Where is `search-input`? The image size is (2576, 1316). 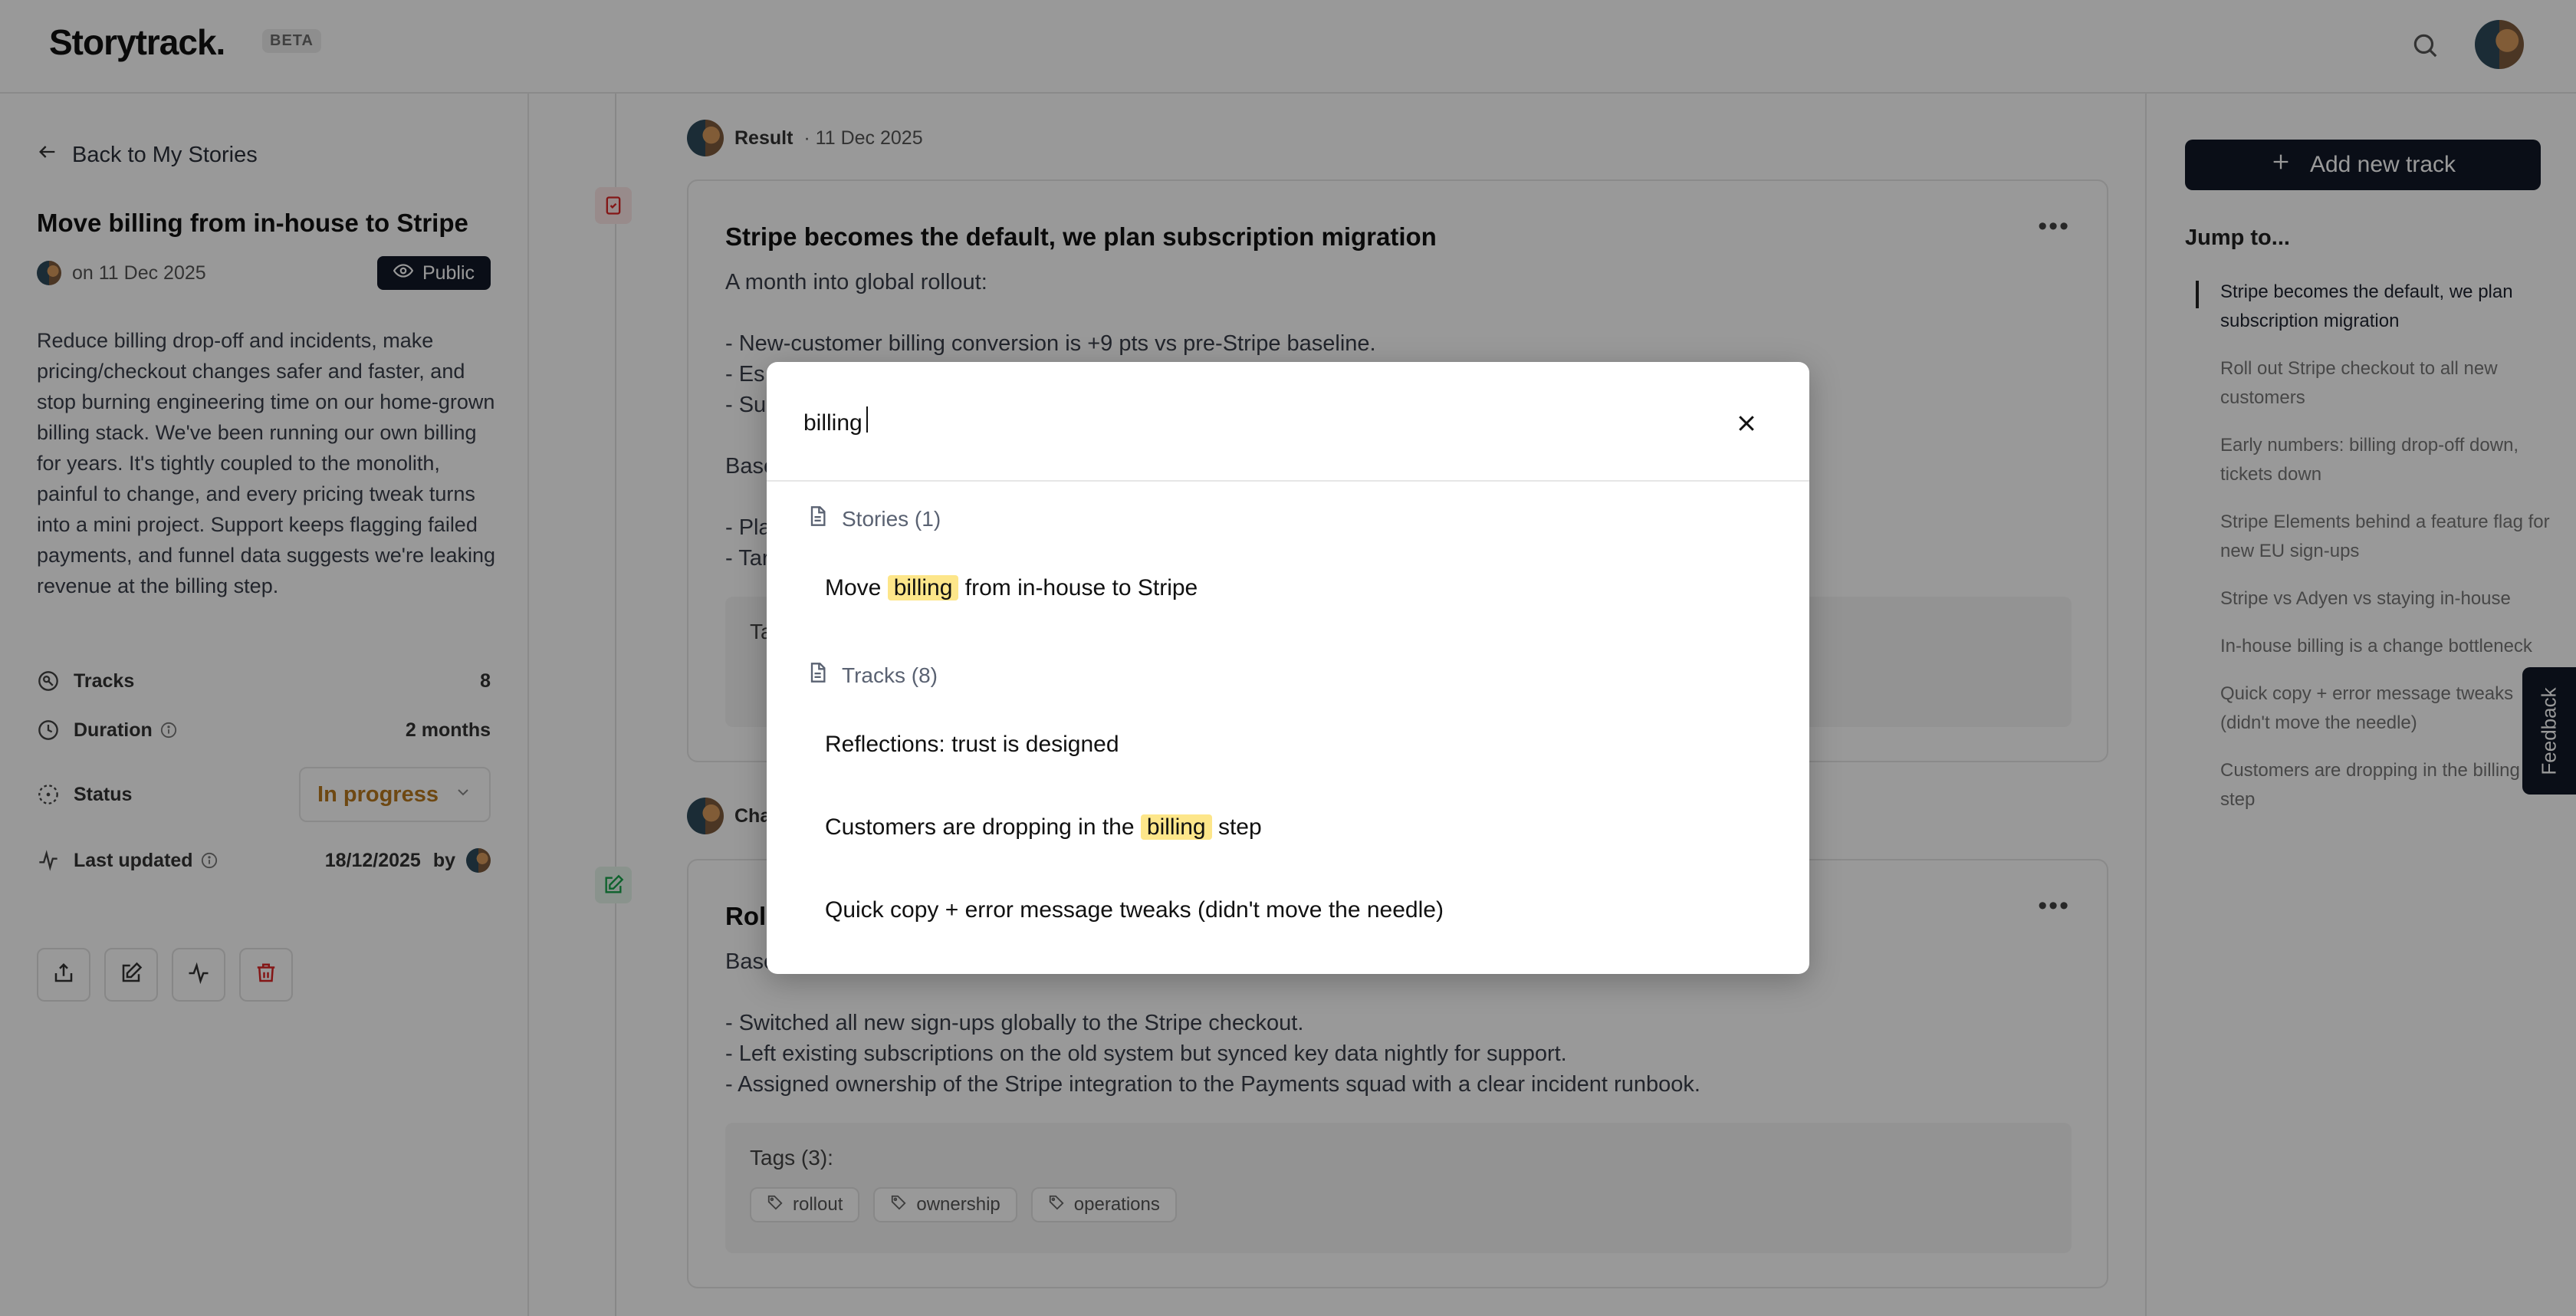
search-input is located at coordinates (1225, 423).